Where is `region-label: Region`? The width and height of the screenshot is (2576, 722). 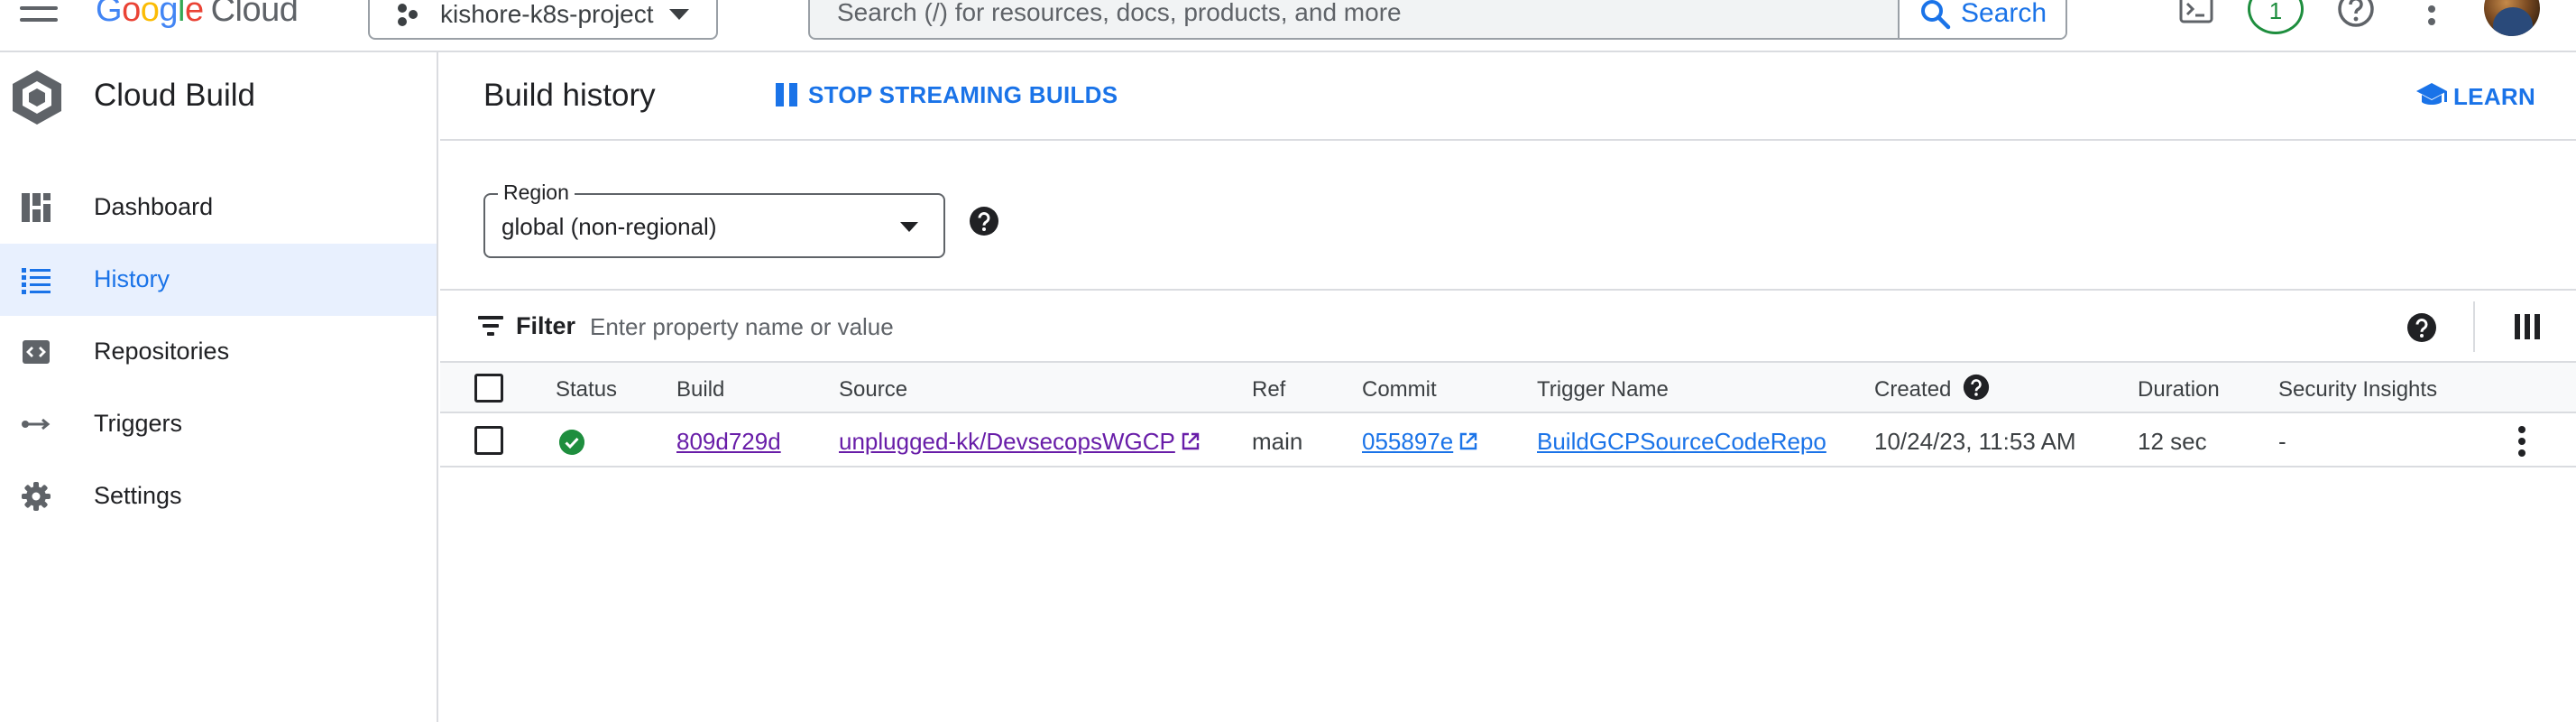
region-label: Region is located at coordinates (536, 192).